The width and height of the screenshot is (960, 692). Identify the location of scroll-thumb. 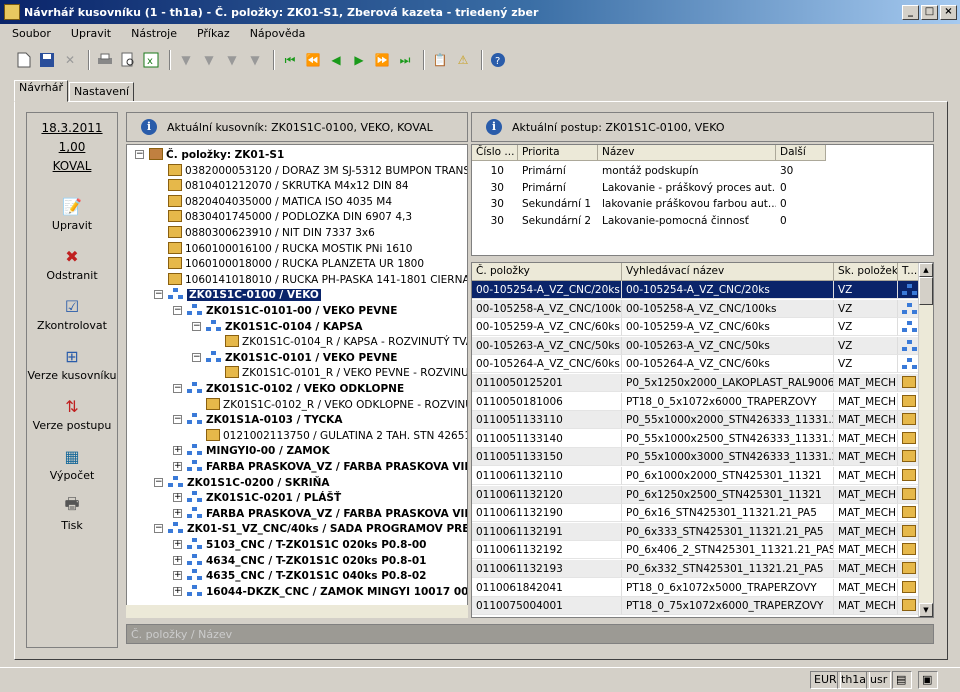
(926, 291).